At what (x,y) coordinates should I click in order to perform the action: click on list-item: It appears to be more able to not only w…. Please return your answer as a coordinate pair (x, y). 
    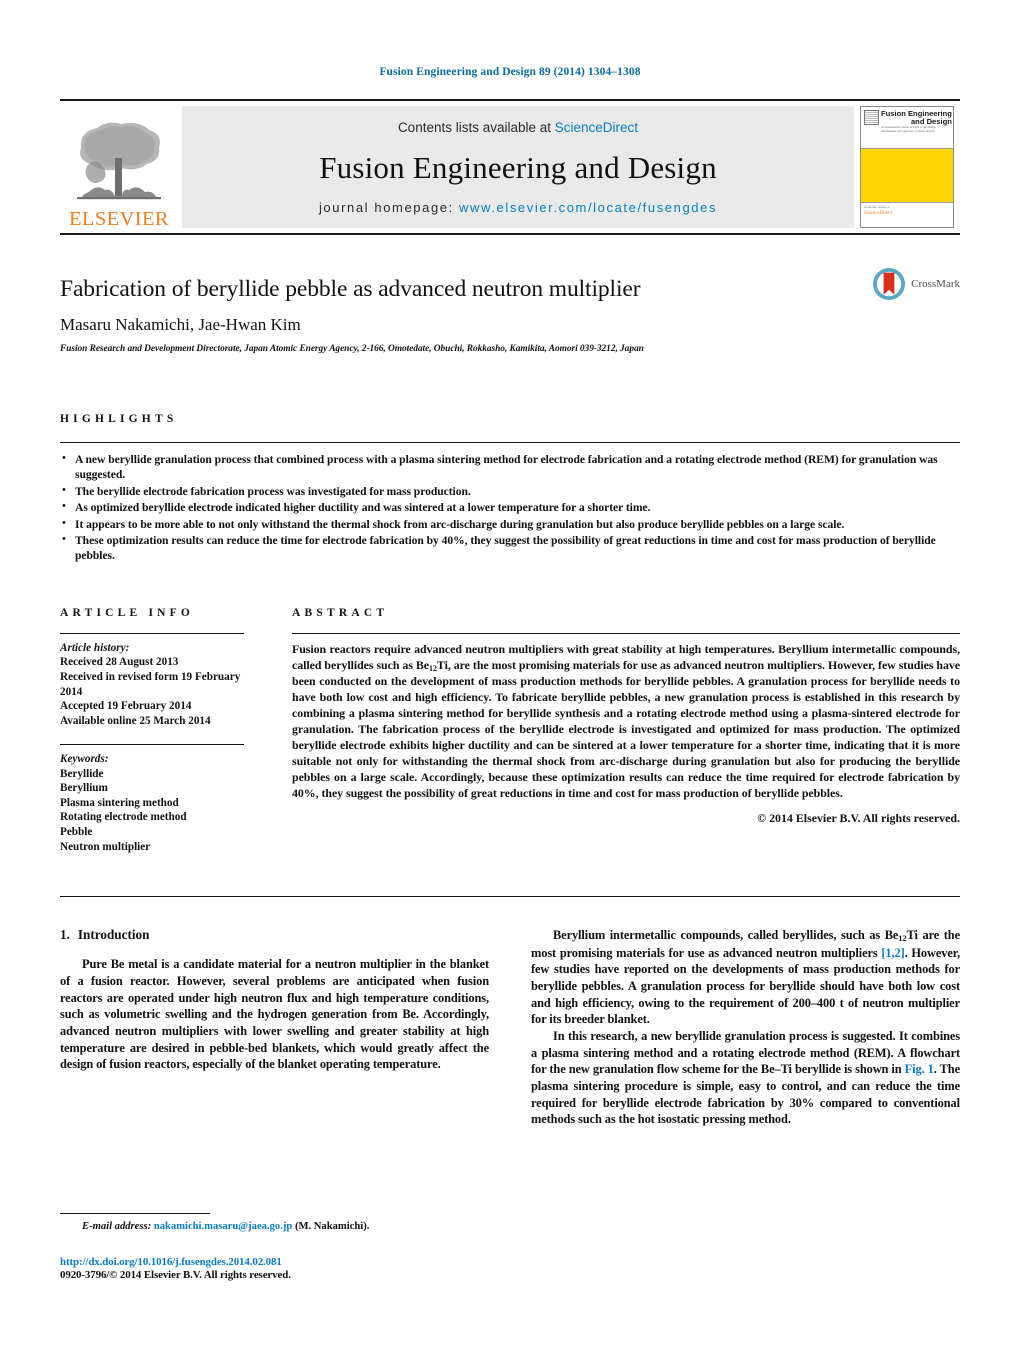
    Looking at the image, I should click on (510, 524).